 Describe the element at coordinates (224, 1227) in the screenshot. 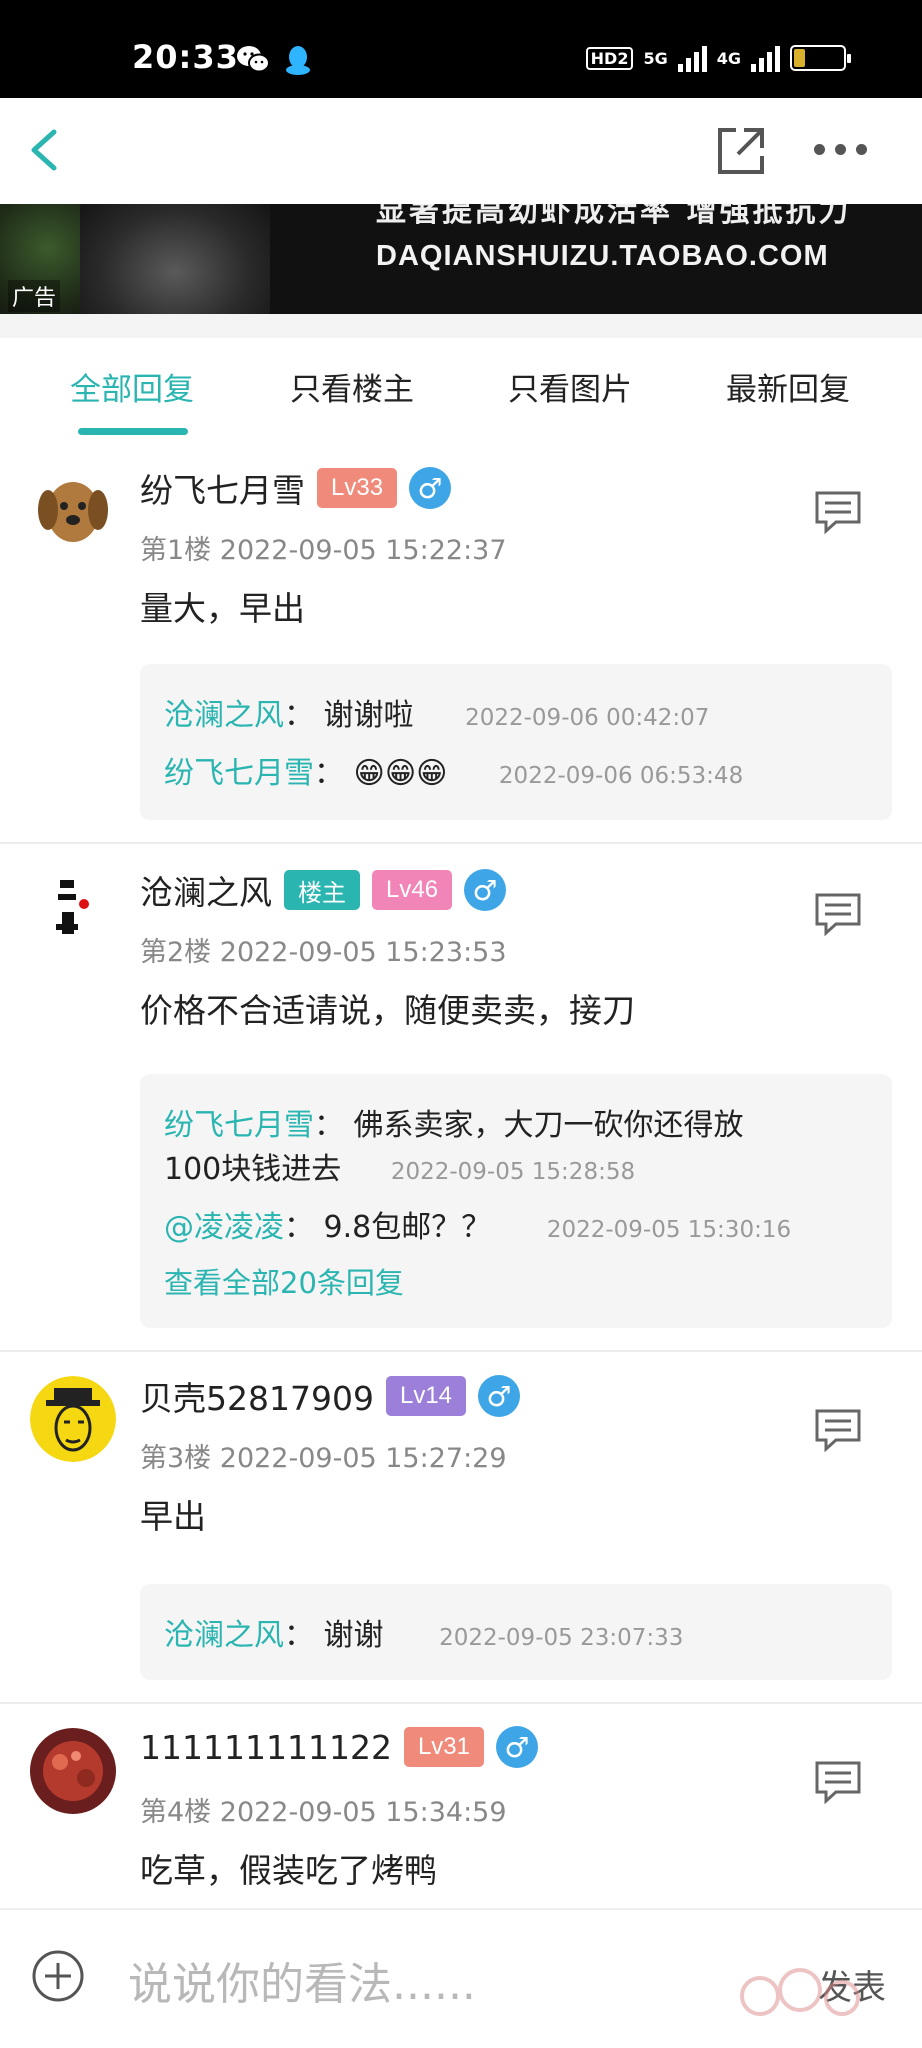

I see `reply-author: @凌凌凌` at that location.